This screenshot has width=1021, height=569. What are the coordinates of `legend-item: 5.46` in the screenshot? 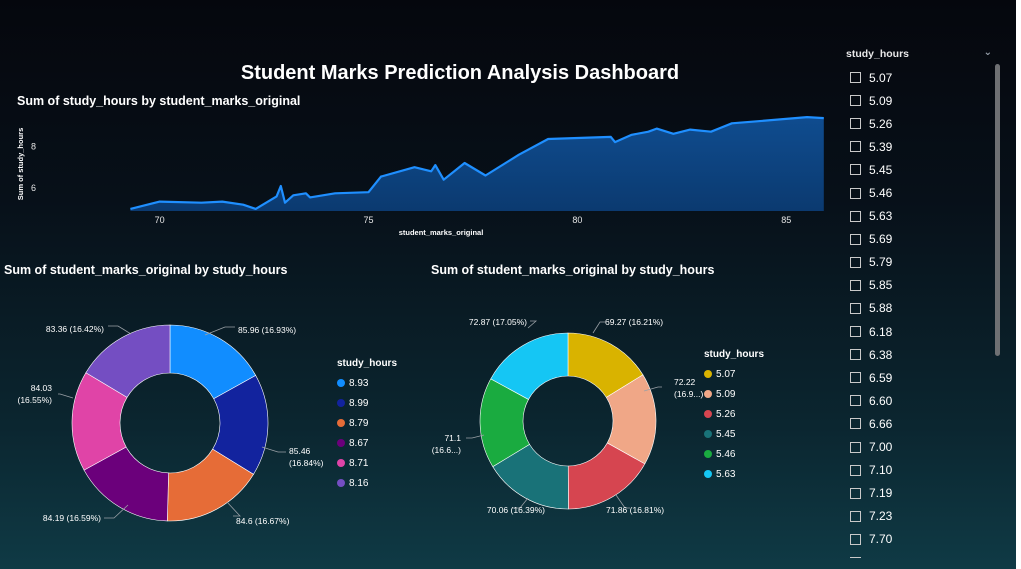 It's located at (734, 454).